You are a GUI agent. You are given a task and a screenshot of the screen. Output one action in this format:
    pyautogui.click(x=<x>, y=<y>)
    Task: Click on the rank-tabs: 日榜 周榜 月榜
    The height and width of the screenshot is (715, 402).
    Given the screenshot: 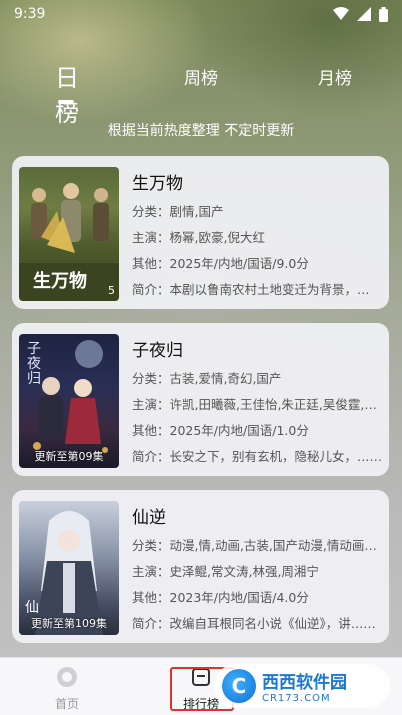 What is the action you would take?
    pyautogui.click(x=201, y=95)
    